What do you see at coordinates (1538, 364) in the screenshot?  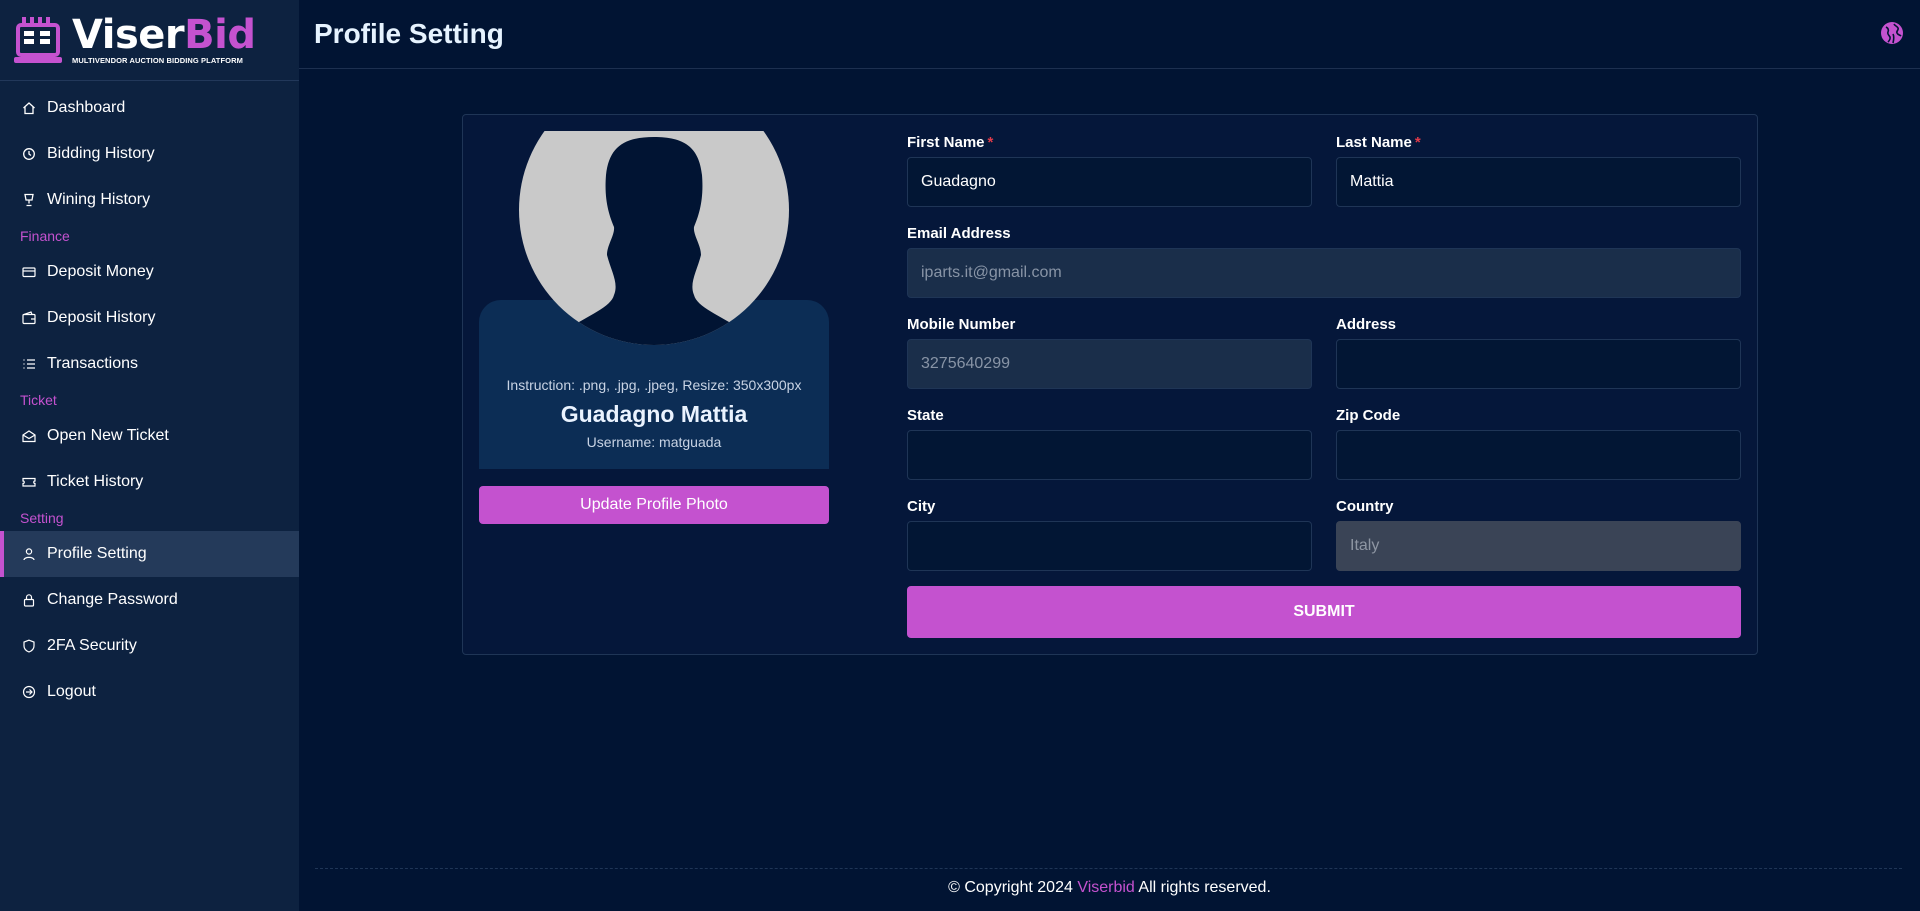 I see `address-field` at bounding box center [1538, 364].